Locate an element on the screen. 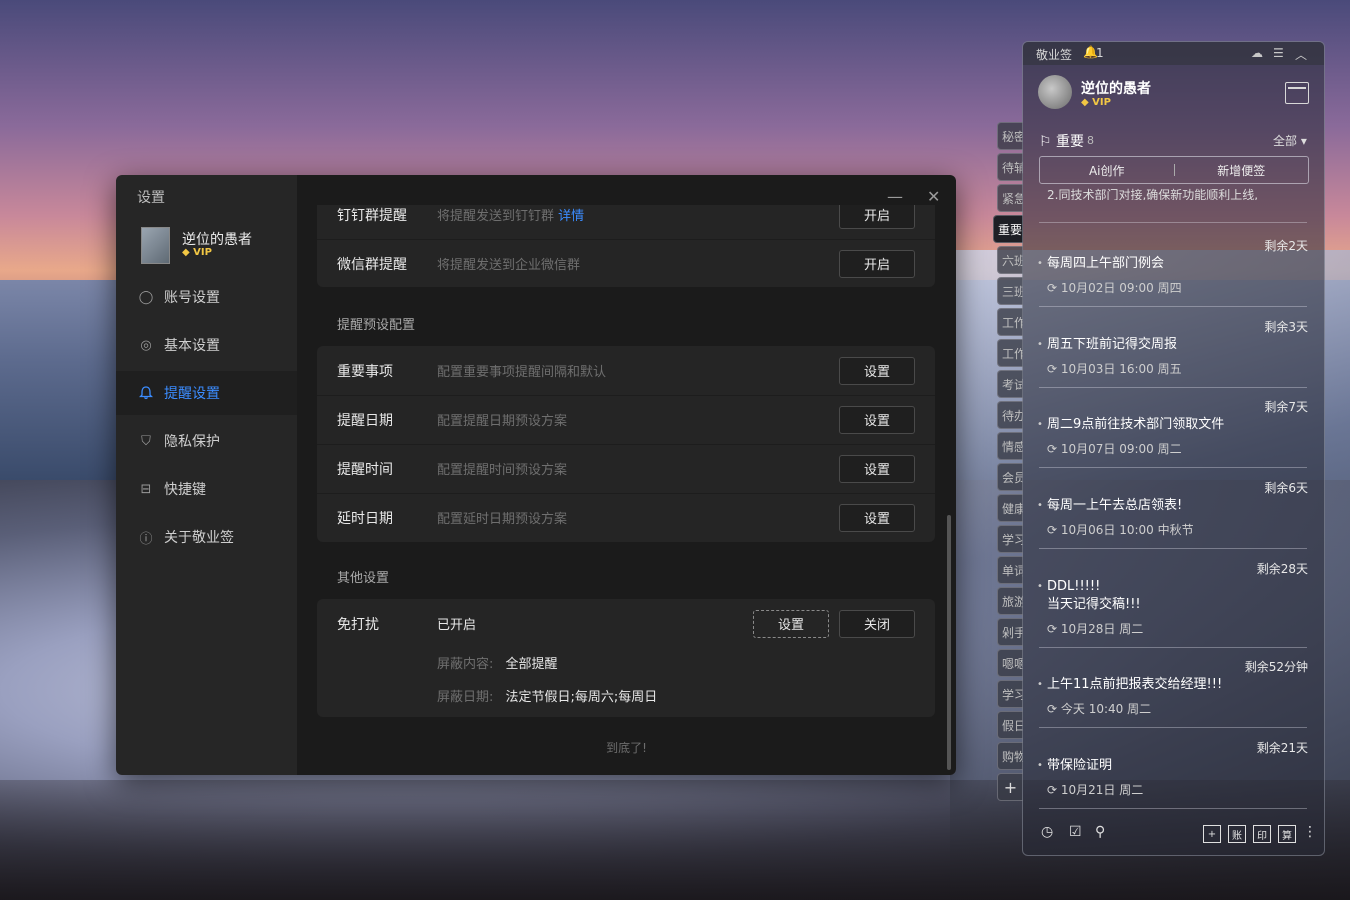 This screenshot has width=1350, height=900. calculator-icon: 算 is located at coordinates (1287, 834).